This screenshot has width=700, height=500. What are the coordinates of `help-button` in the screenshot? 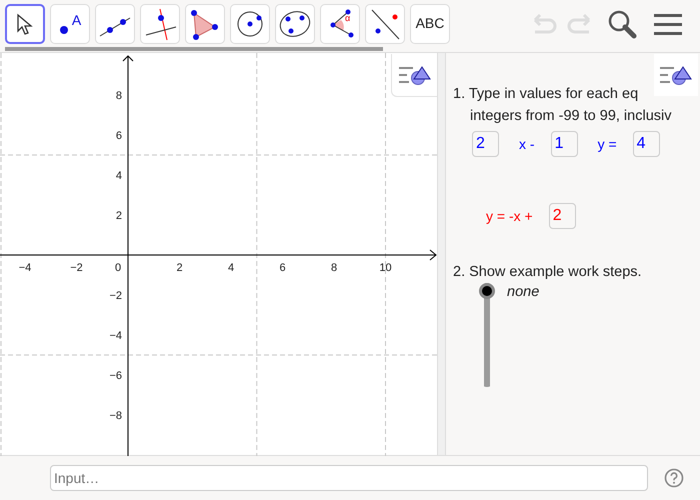 It's located at (674, 478).